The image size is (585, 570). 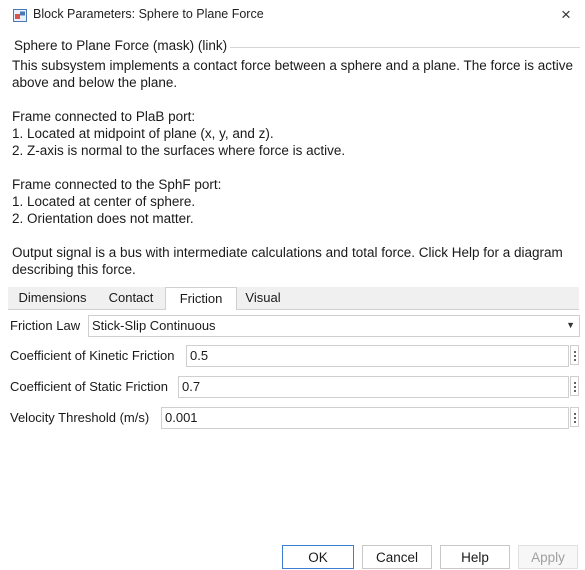 I want to click on kinetic-friction-field: 0.5, so click(x=377, y=356).